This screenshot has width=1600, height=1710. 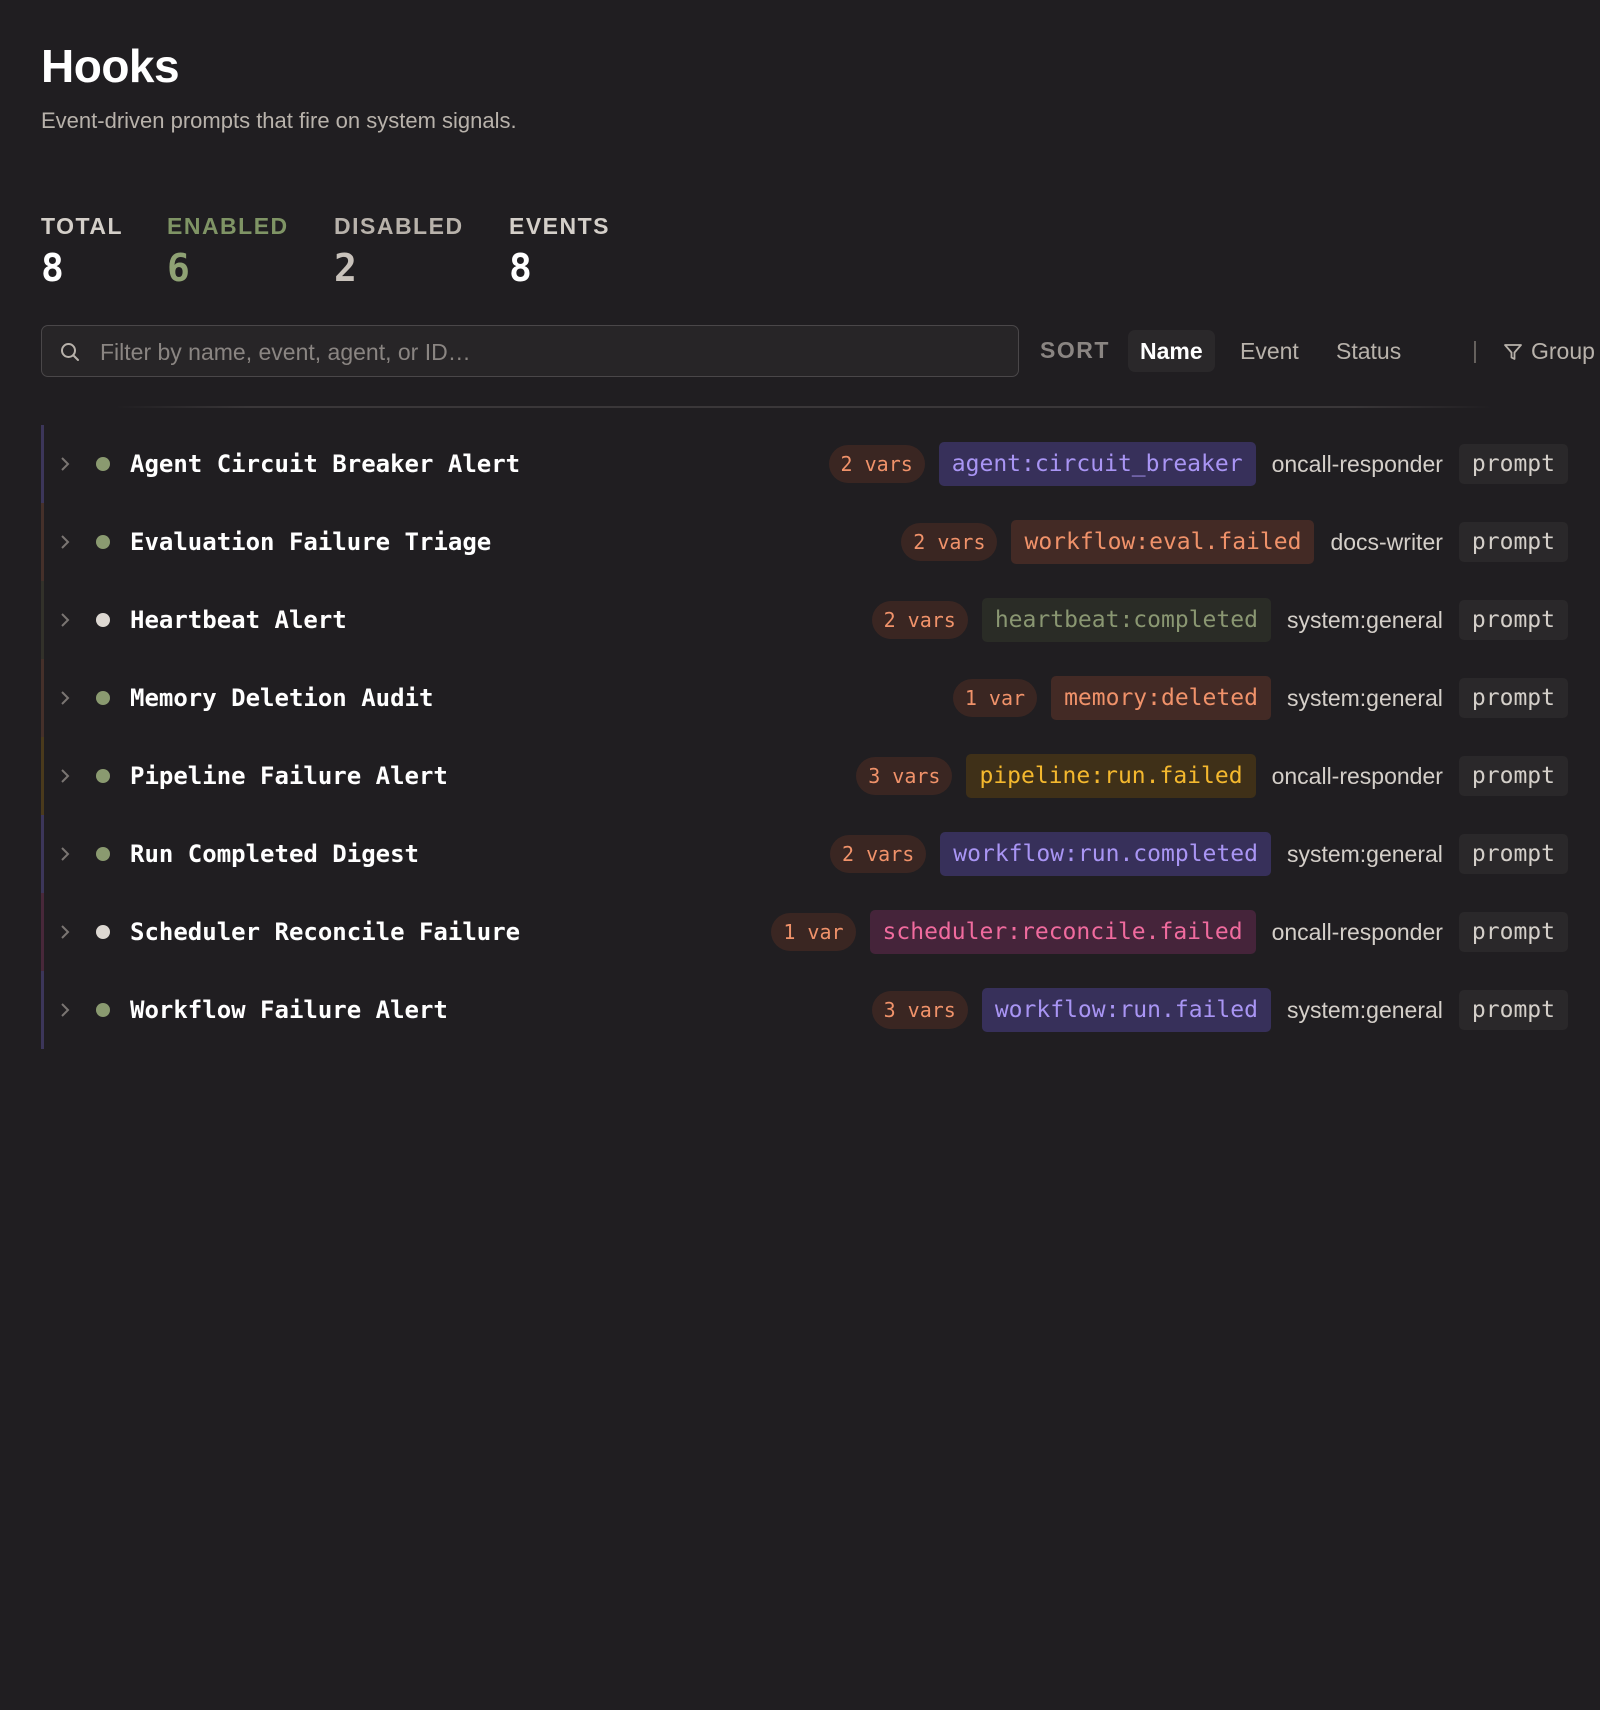 What do you see at coordinates (110, 66) in the screenshot?
I see `page-title: Hooks` at bounding box center [110, 66].